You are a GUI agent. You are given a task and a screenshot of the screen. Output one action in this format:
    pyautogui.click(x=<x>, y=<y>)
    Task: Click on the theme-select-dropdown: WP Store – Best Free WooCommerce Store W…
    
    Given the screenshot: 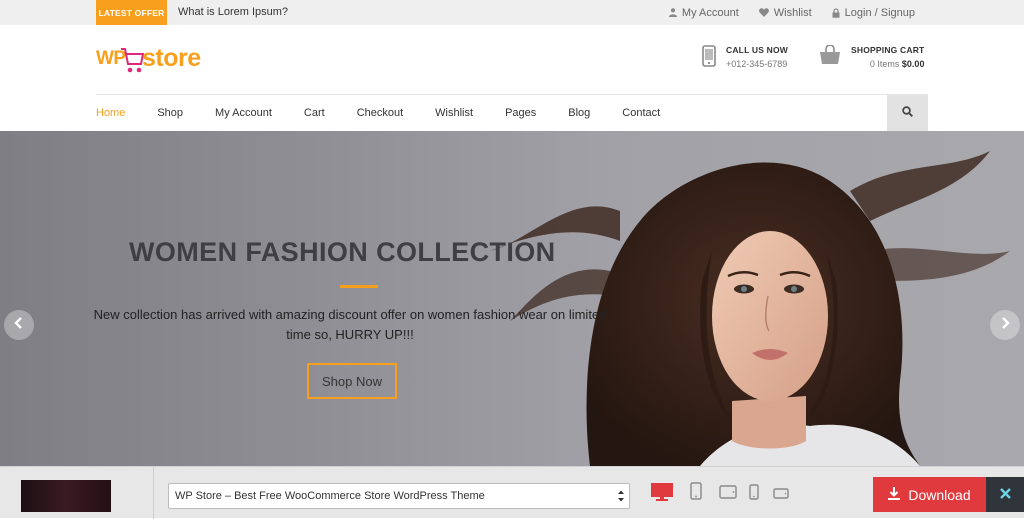 What is the action you would take?
    pyautogui.click(x=399, y=496)
    